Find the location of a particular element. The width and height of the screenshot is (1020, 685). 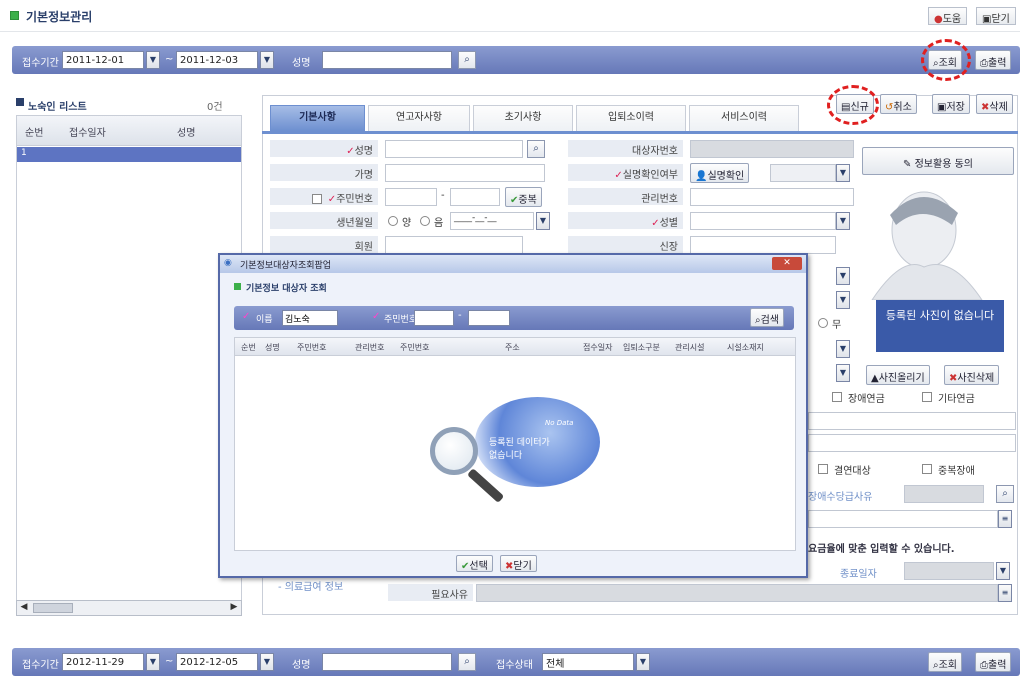

date-from-calendar-icon: ▼ is located at coordinates (153, 60).